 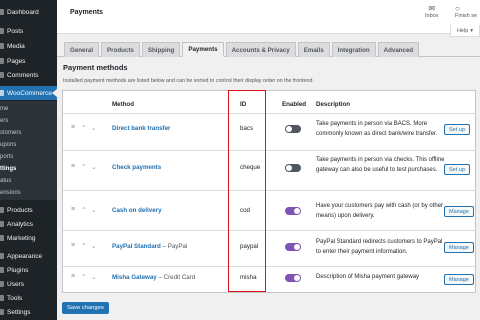 I want to click on section-title: Payment methods, so click(x=95, y=67).